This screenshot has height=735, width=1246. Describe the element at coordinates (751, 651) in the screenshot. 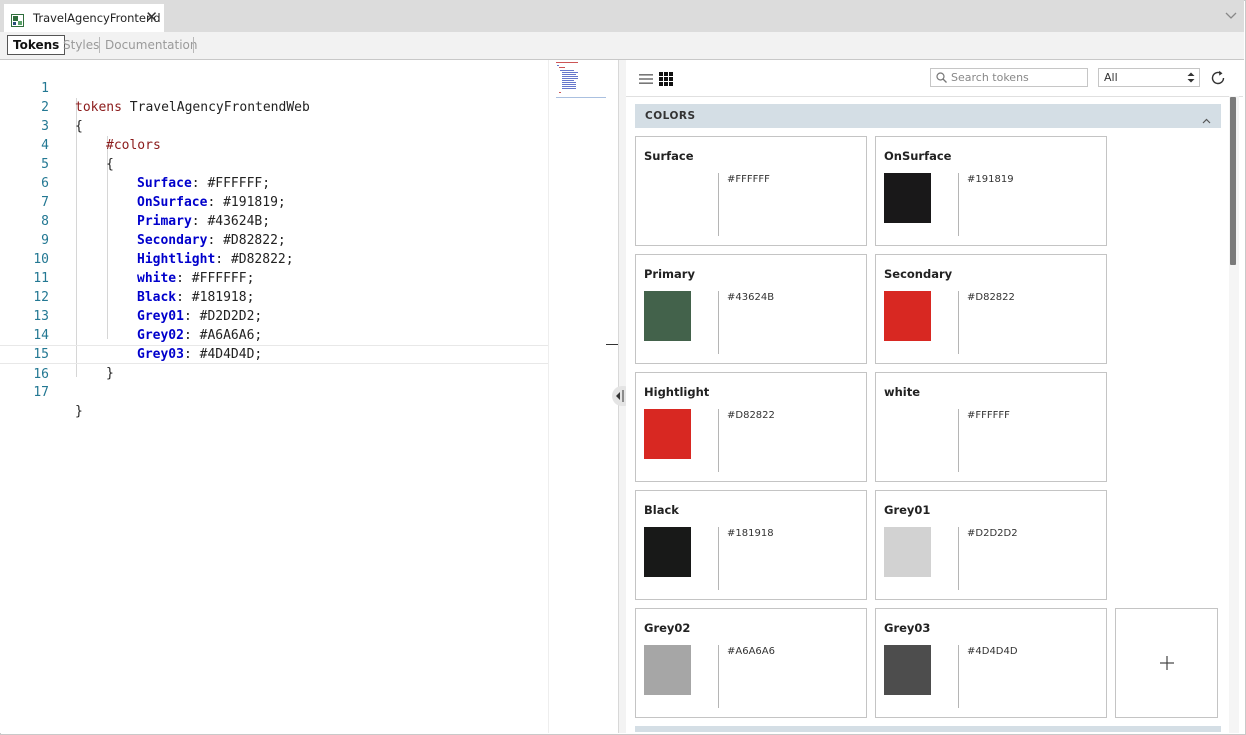

I see `token-hex: #A6A6A6` at that location.